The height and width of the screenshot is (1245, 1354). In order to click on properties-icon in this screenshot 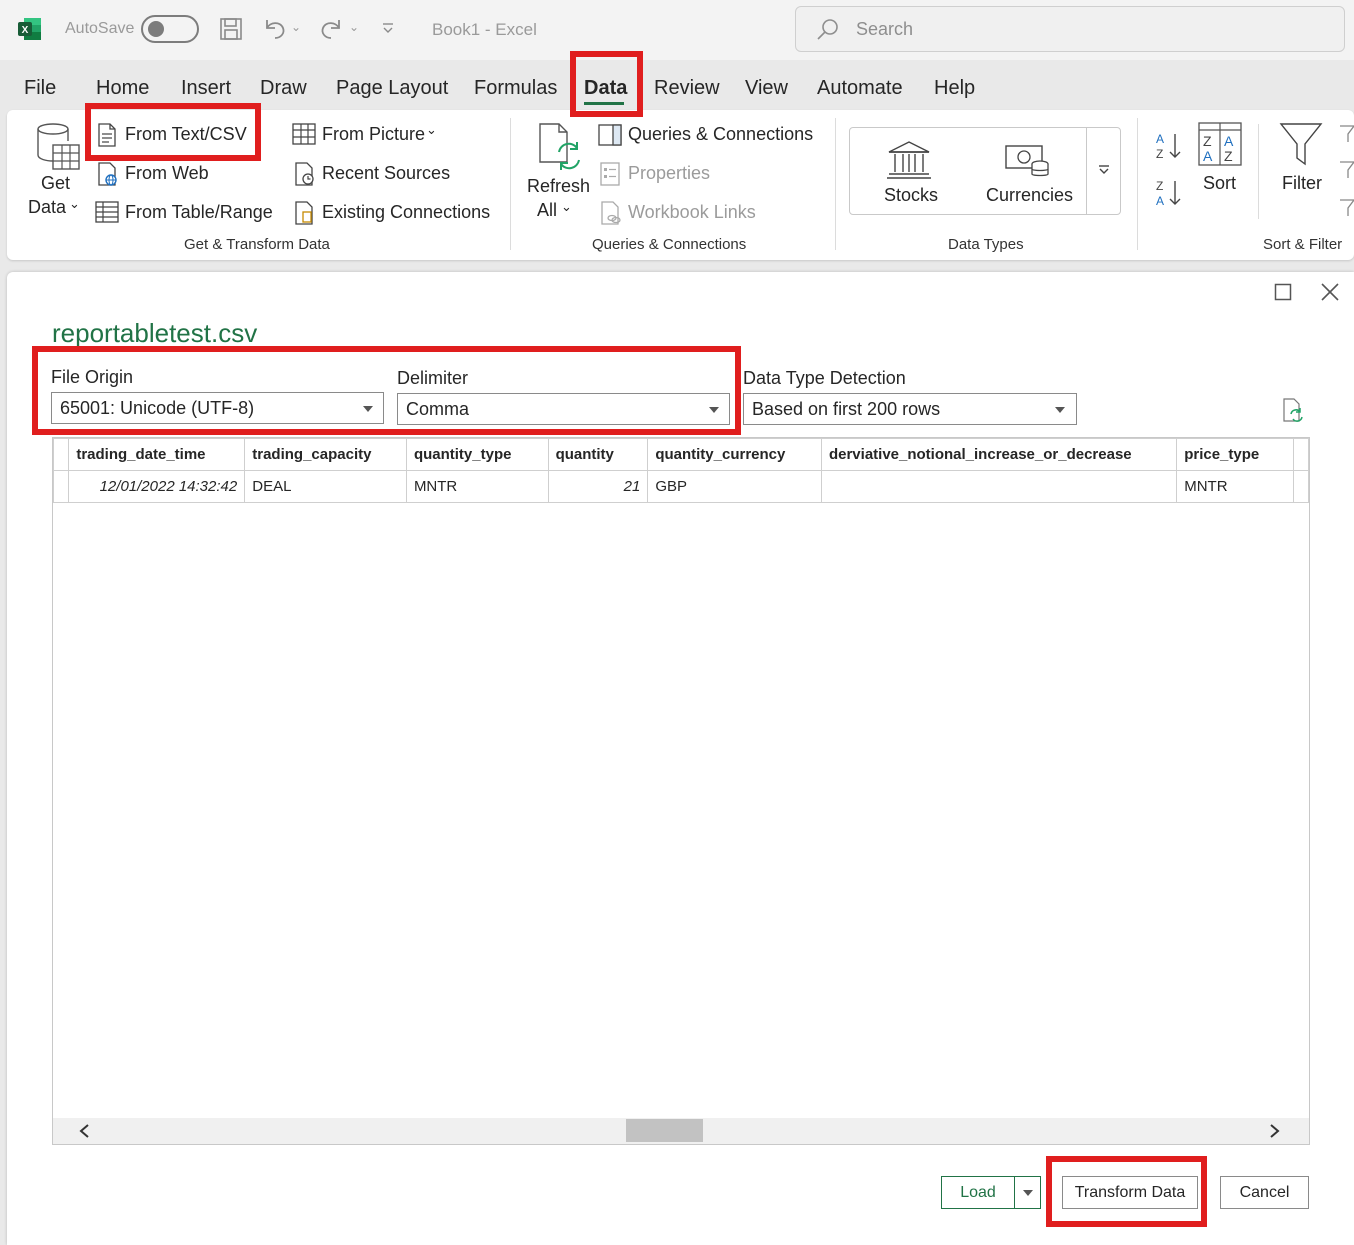, I will do `click(610, 174)`.